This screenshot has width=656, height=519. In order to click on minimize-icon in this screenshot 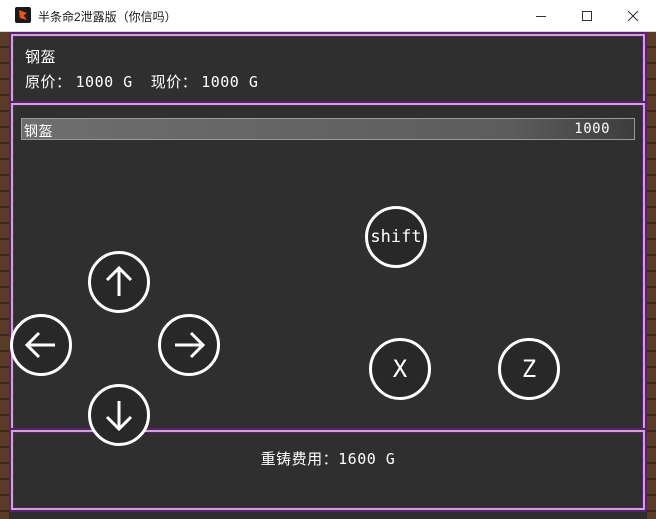, I will do `click(541, 16)`.